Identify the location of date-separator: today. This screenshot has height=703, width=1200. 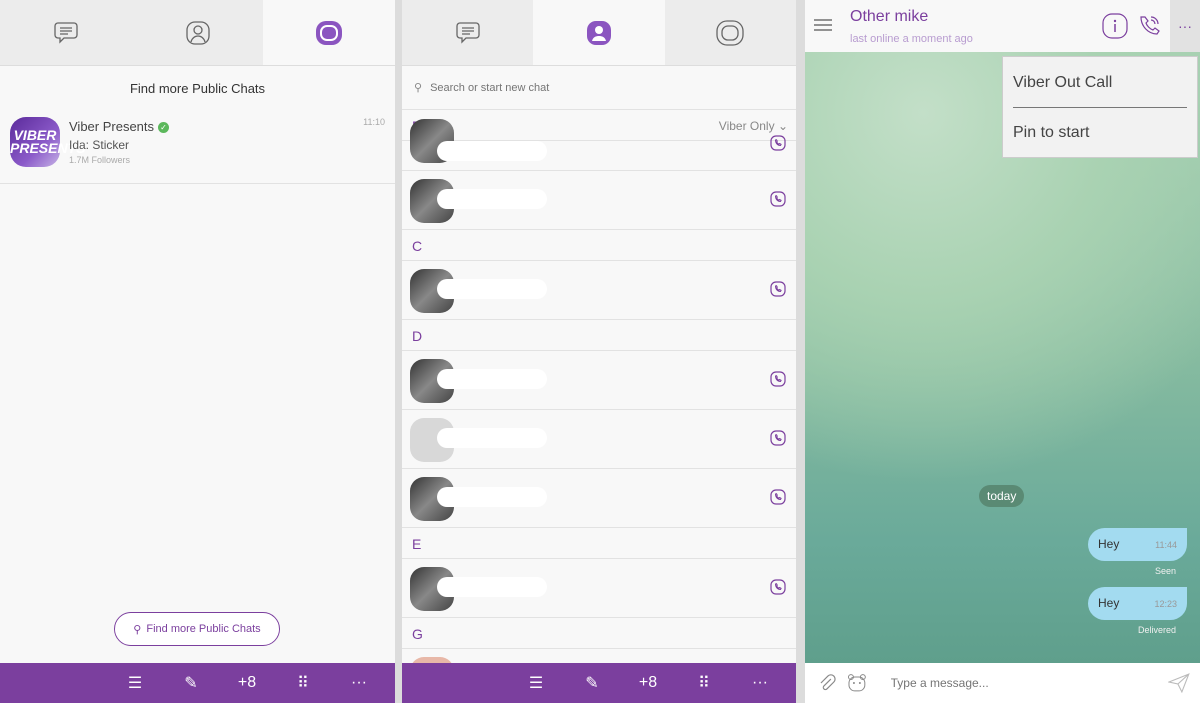
(1002, 496).